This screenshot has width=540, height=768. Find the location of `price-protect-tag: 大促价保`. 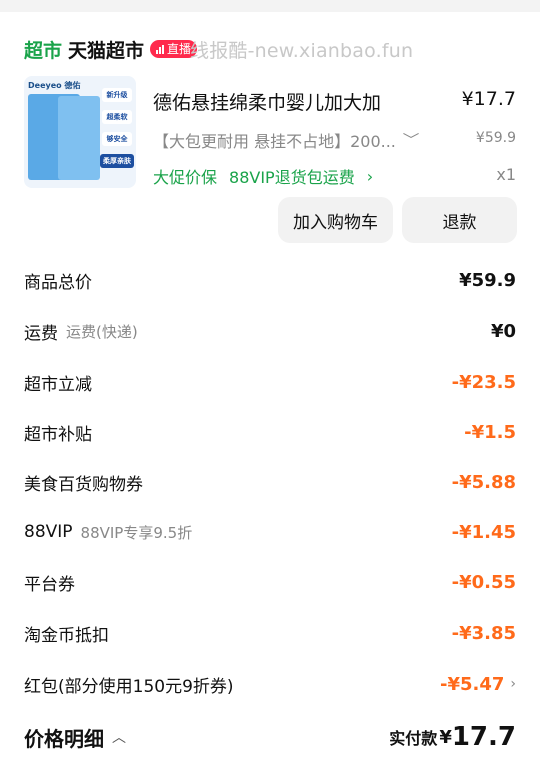

price-protect-tag: 大促价保 is located at coordinates (185, 177).